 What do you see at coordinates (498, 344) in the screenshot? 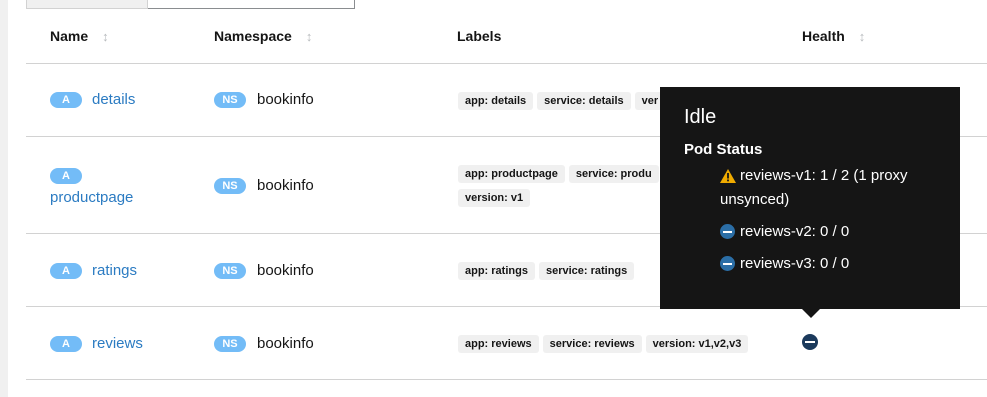
I see `label-chip: app: reviews` at bounding box center [498, 344].